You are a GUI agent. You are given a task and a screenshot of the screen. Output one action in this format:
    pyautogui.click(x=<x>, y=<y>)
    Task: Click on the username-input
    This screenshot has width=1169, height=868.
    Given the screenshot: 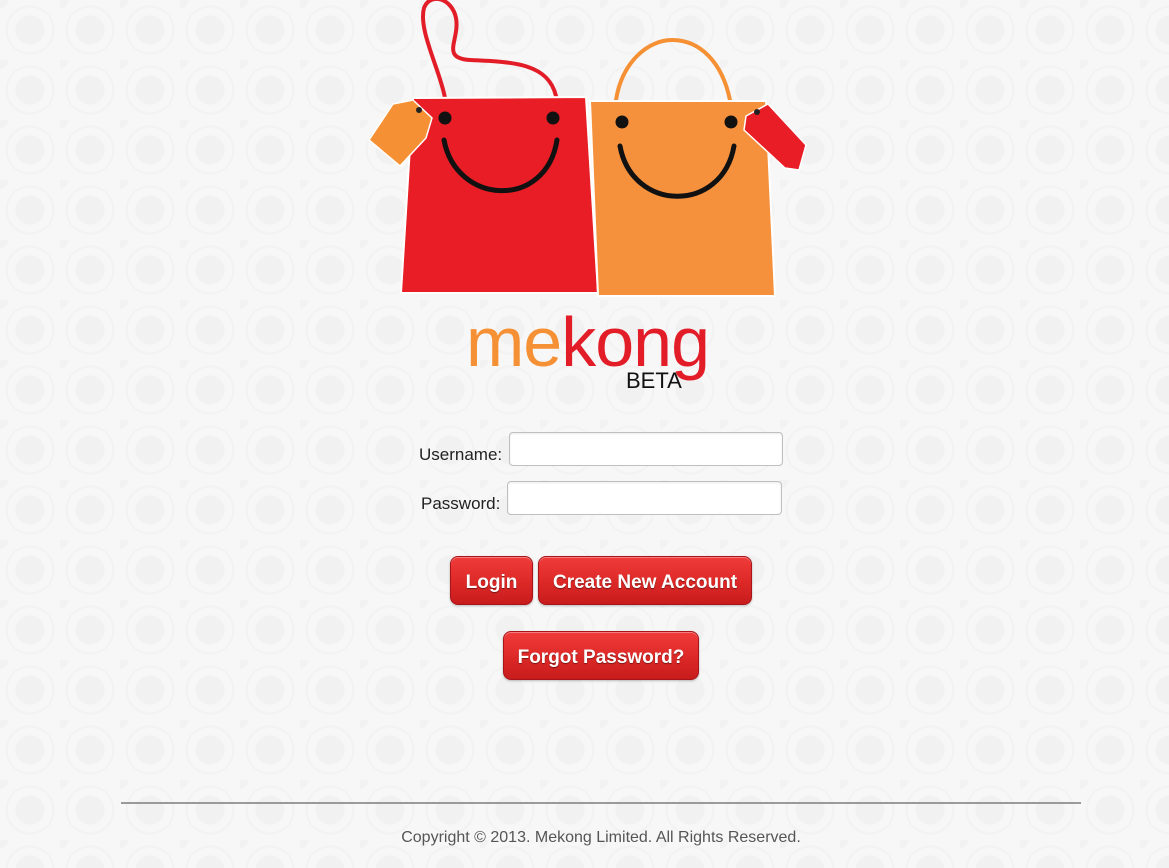 What is the action you would take?
    pyautogui.click(x=646, y=449)
    